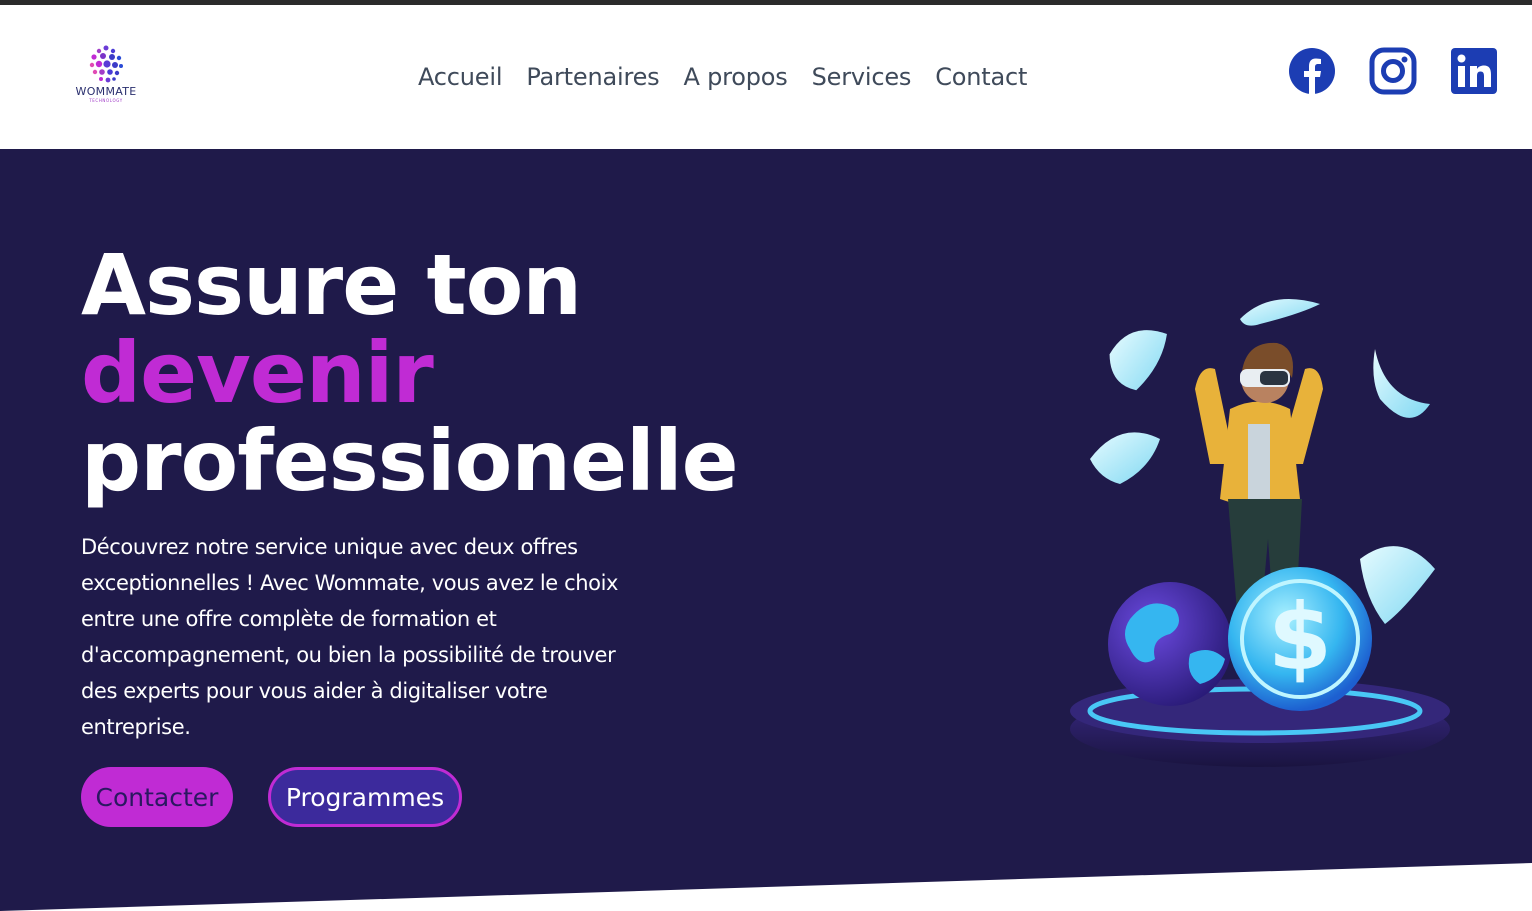  Describe the element at coordinates (1312, 71) in the screenshot. I see `facebook-icon` at that location.